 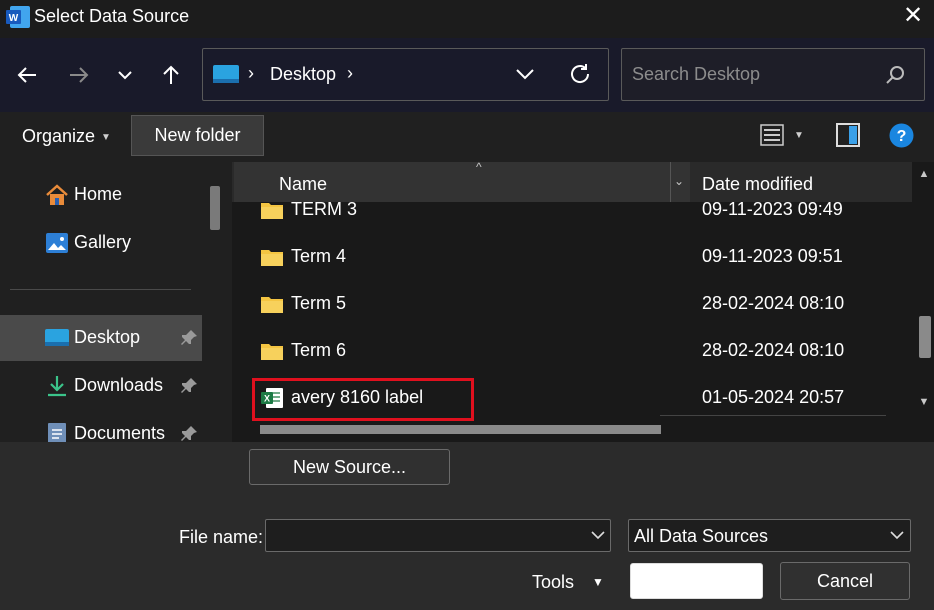 I want to click on recent-locations-chevron-icon, so click(x=125, y=75).